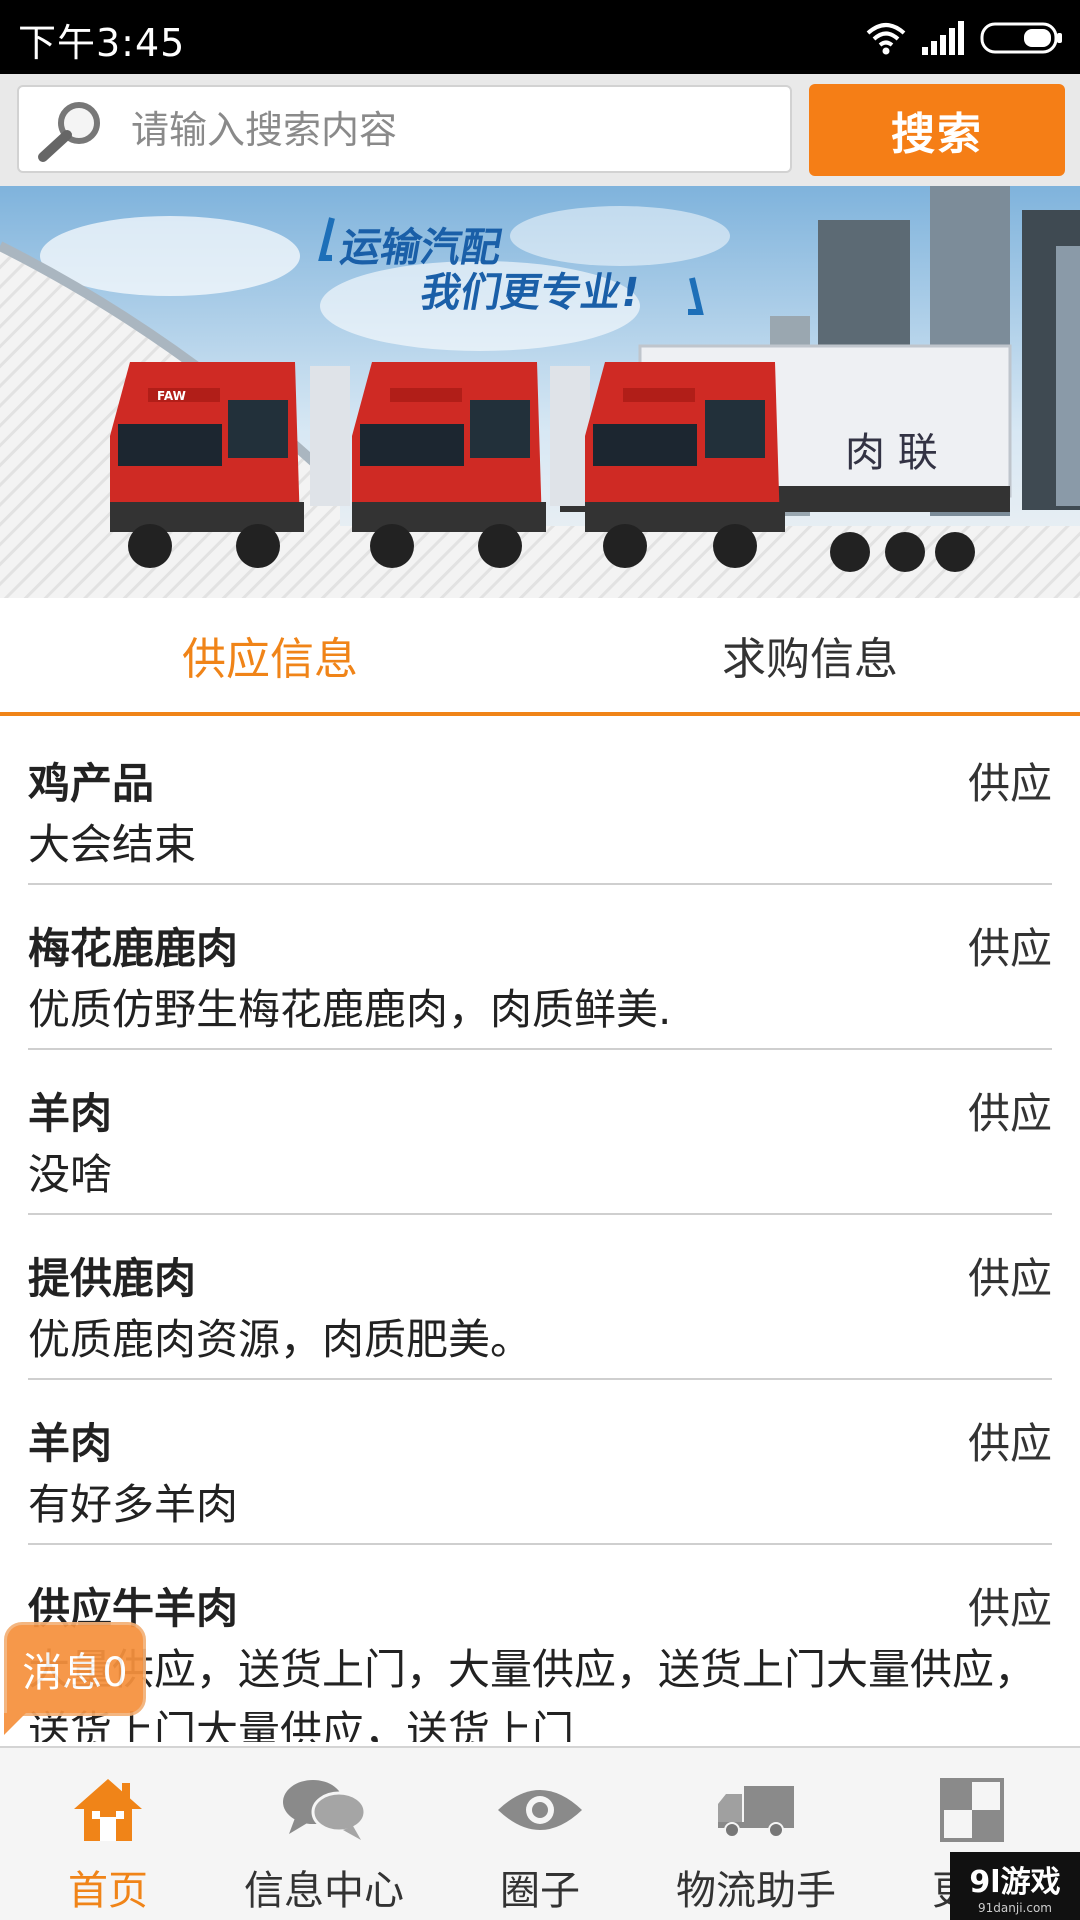  I want to click on nav-home-label: 首页, so click(108, 1891).